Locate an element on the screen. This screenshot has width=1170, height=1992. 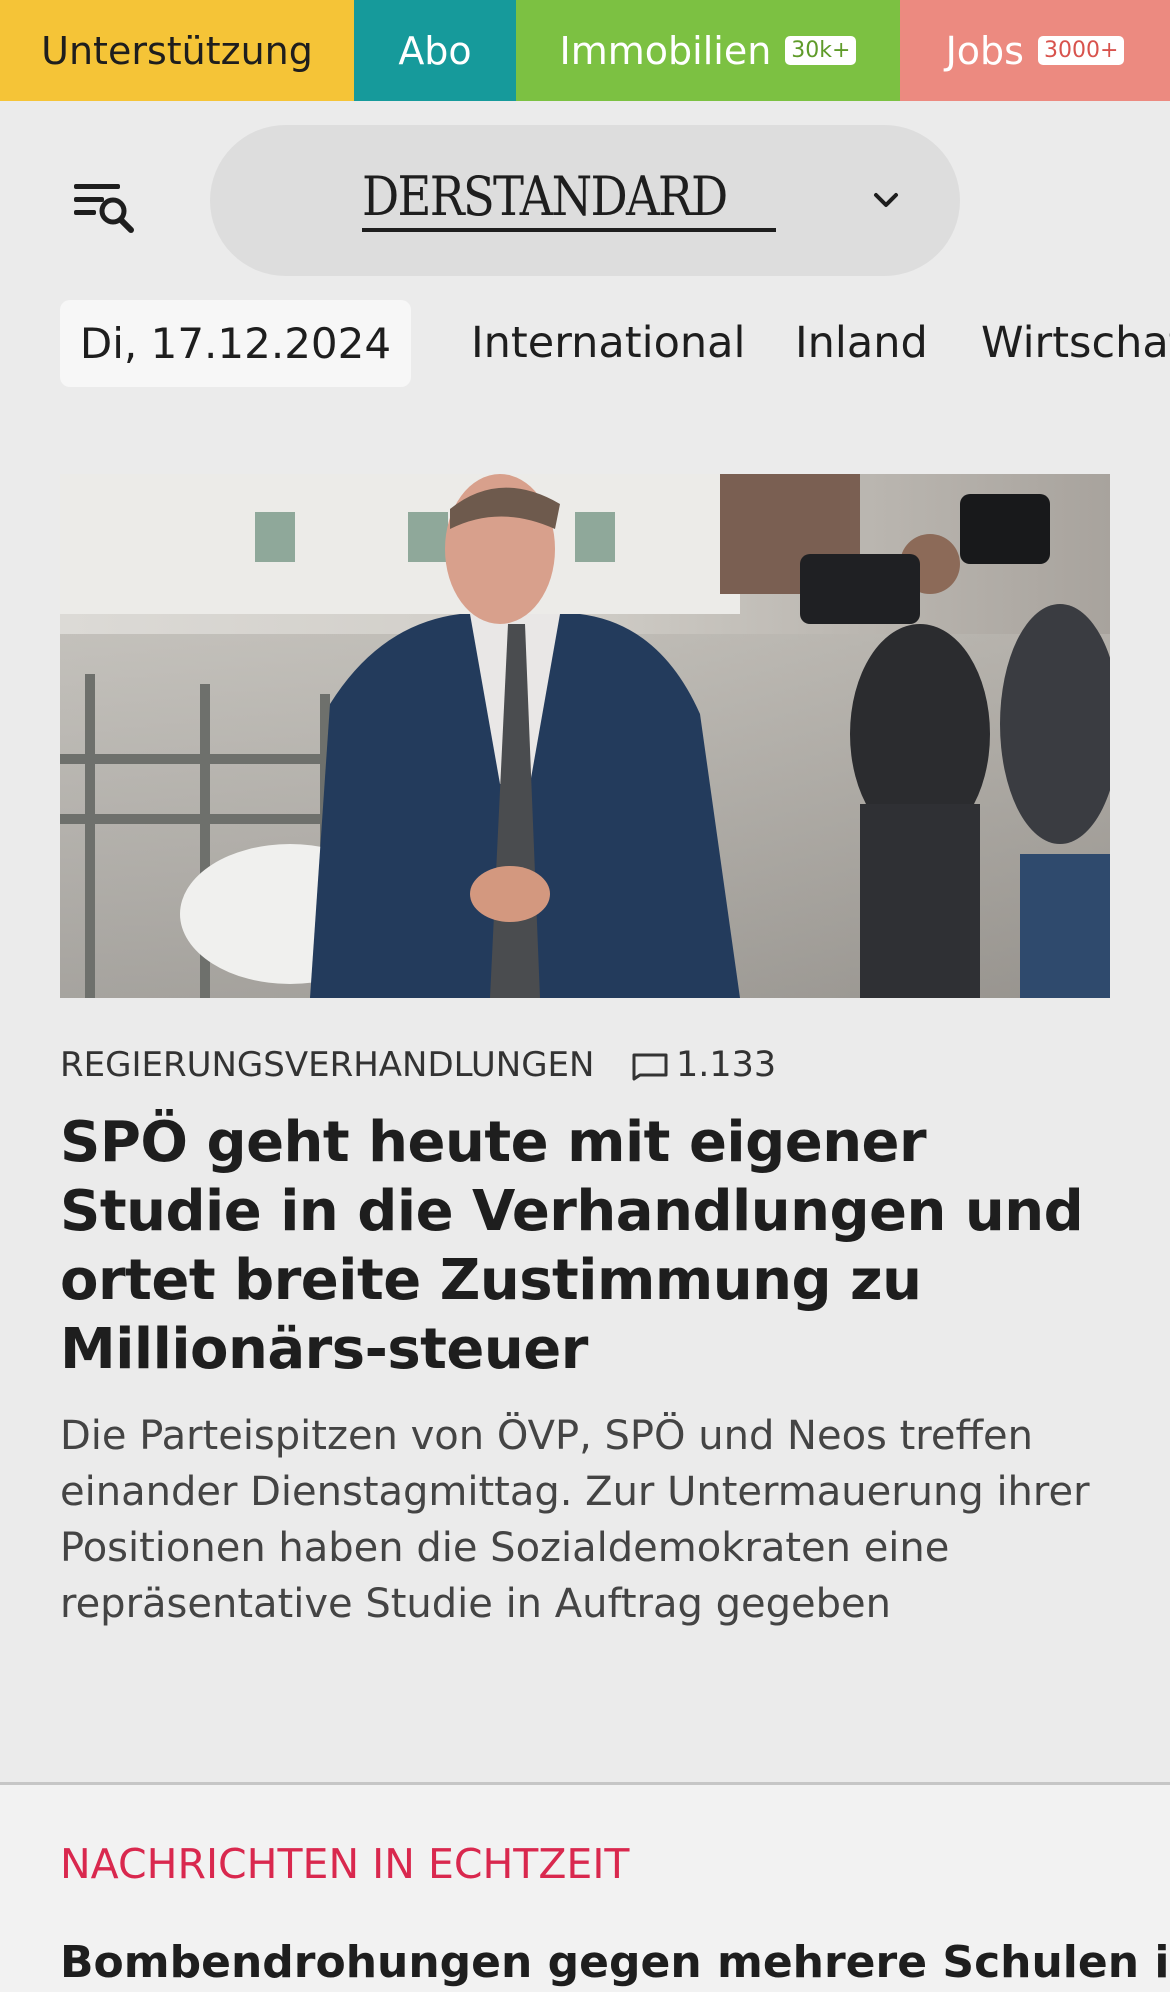
comment-count: 1.133 is located at coordinates (726, 1065).